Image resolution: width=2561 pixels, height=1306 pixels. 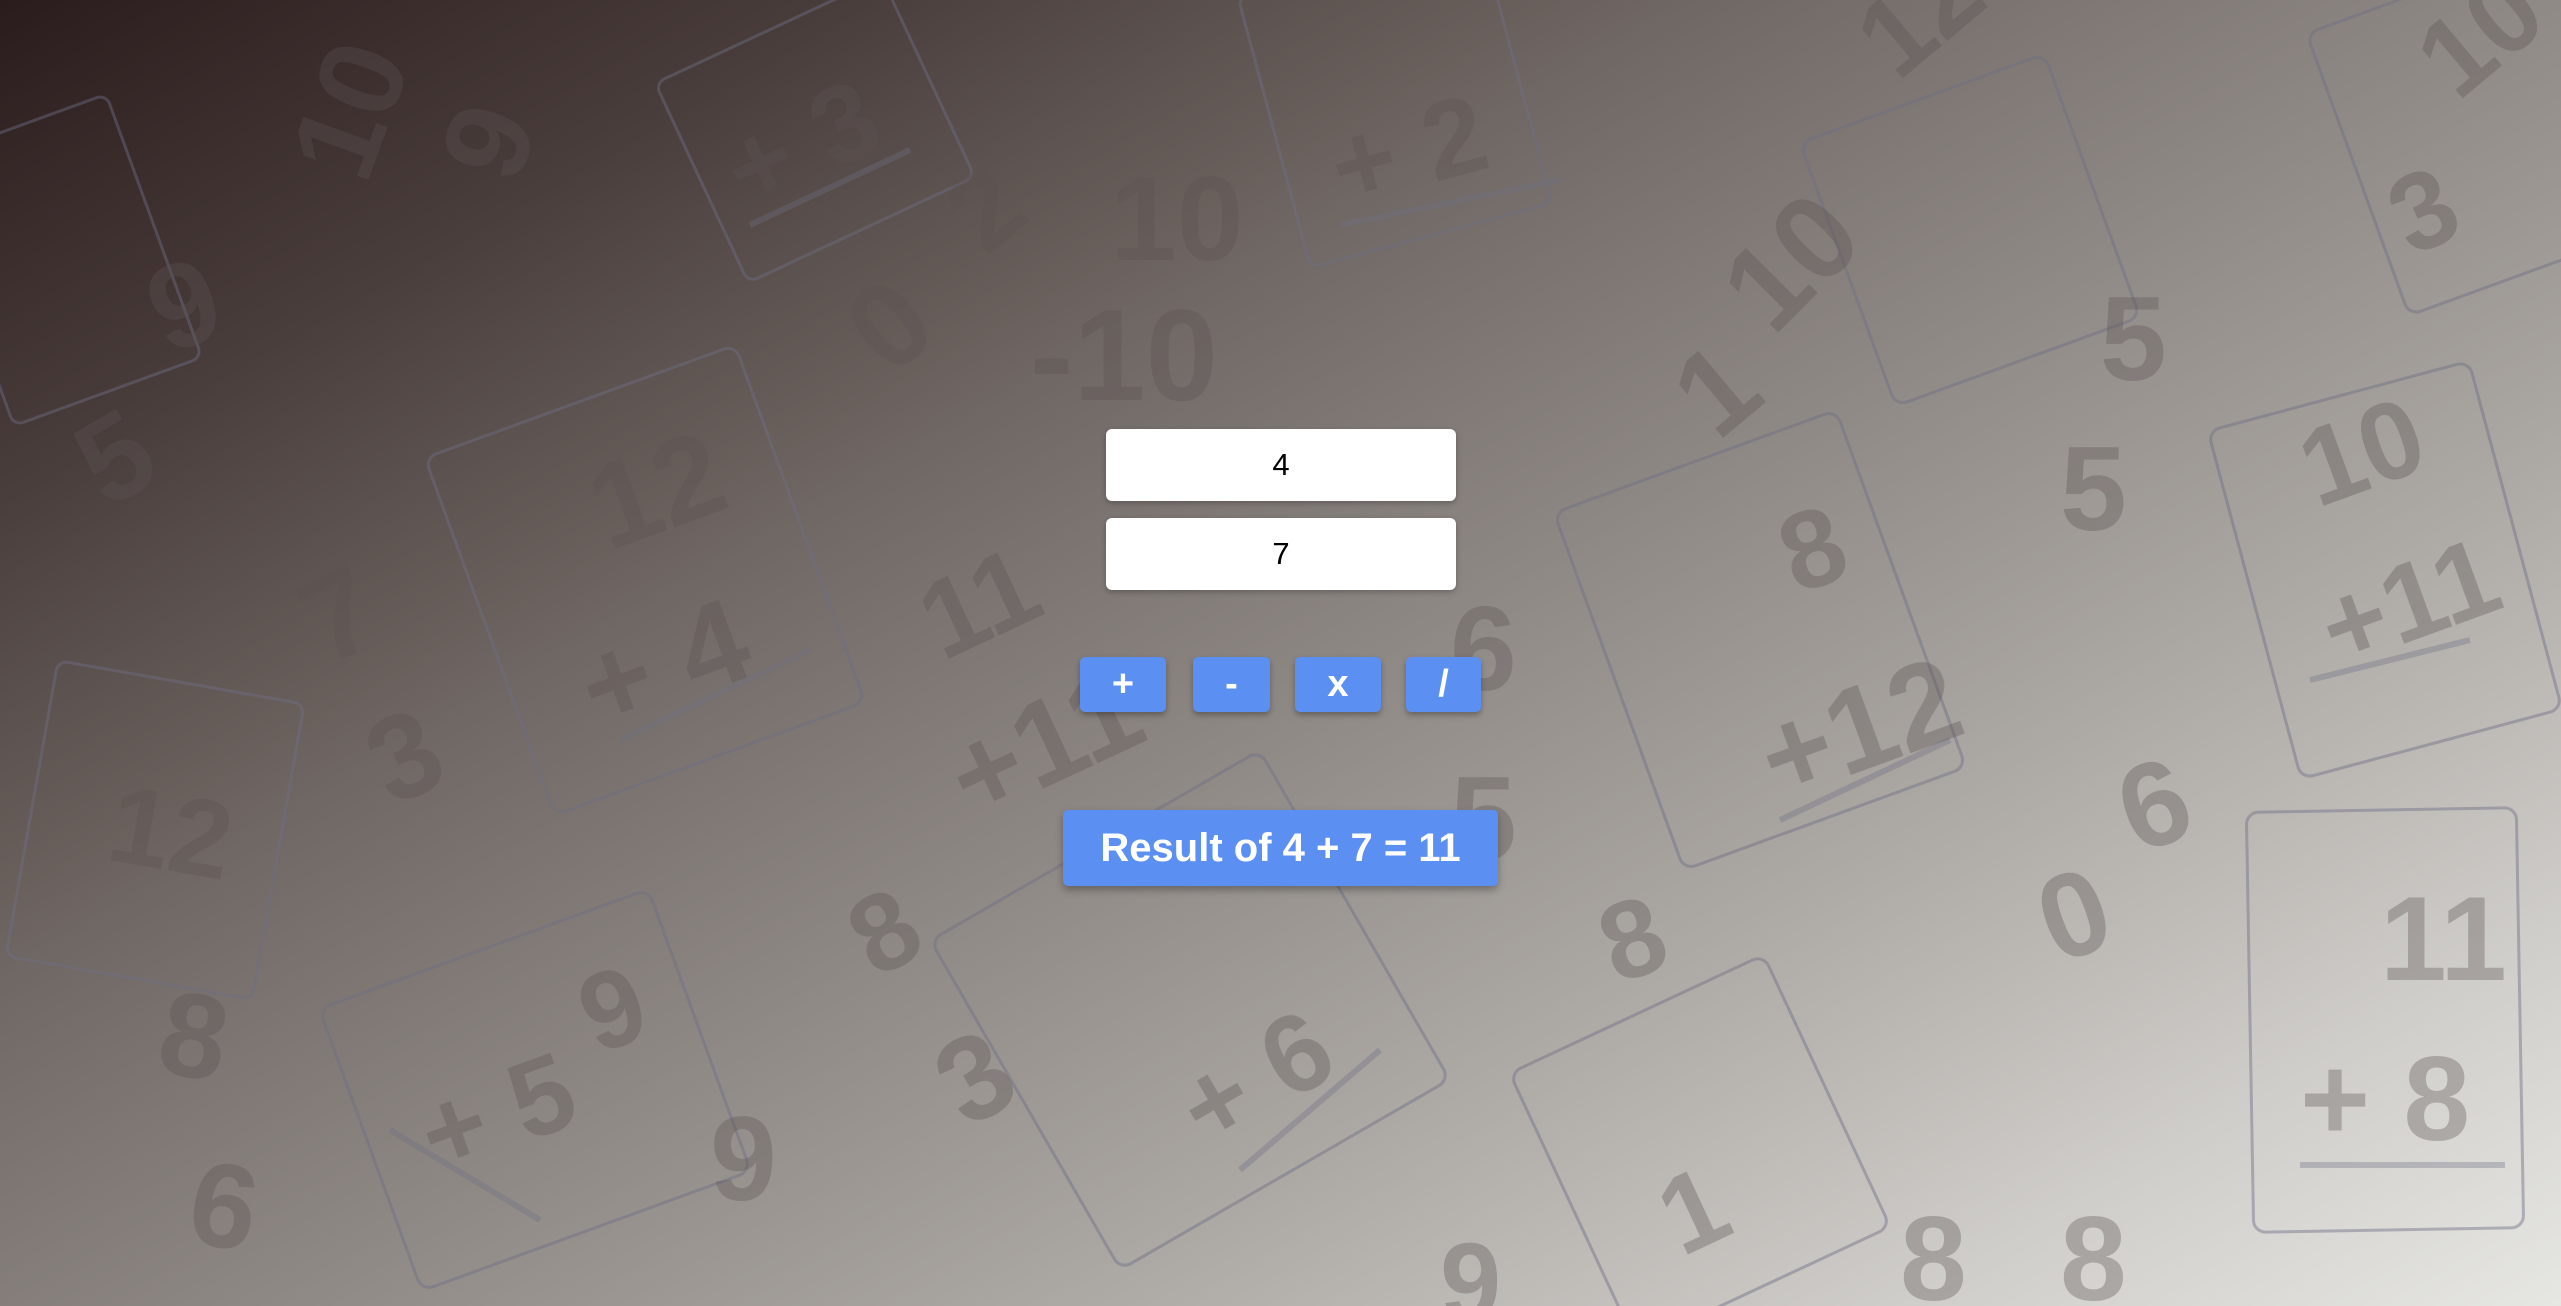 I want to click on svg-text: + 5, so click(x=497, y=1112).